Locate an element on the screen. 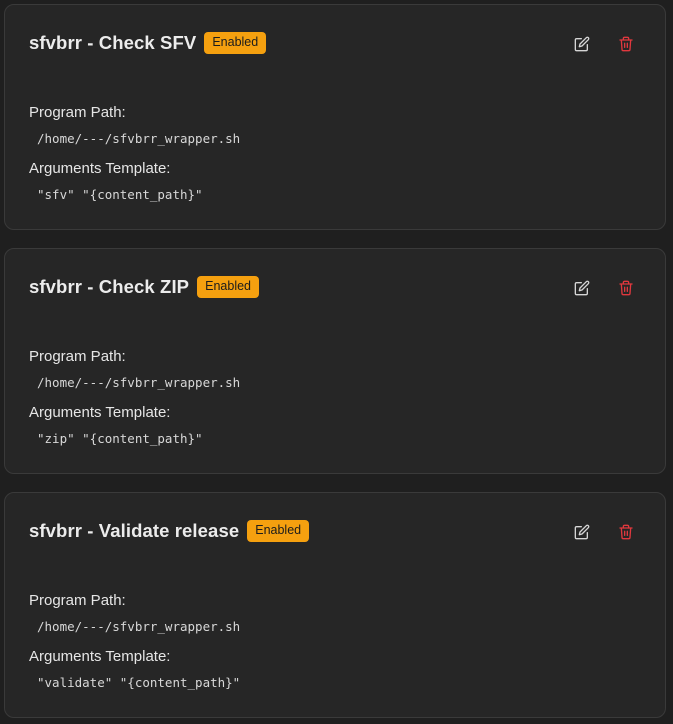  arguments-template-value: "zip" "{content_path}" is located at coordinates (120, 438).